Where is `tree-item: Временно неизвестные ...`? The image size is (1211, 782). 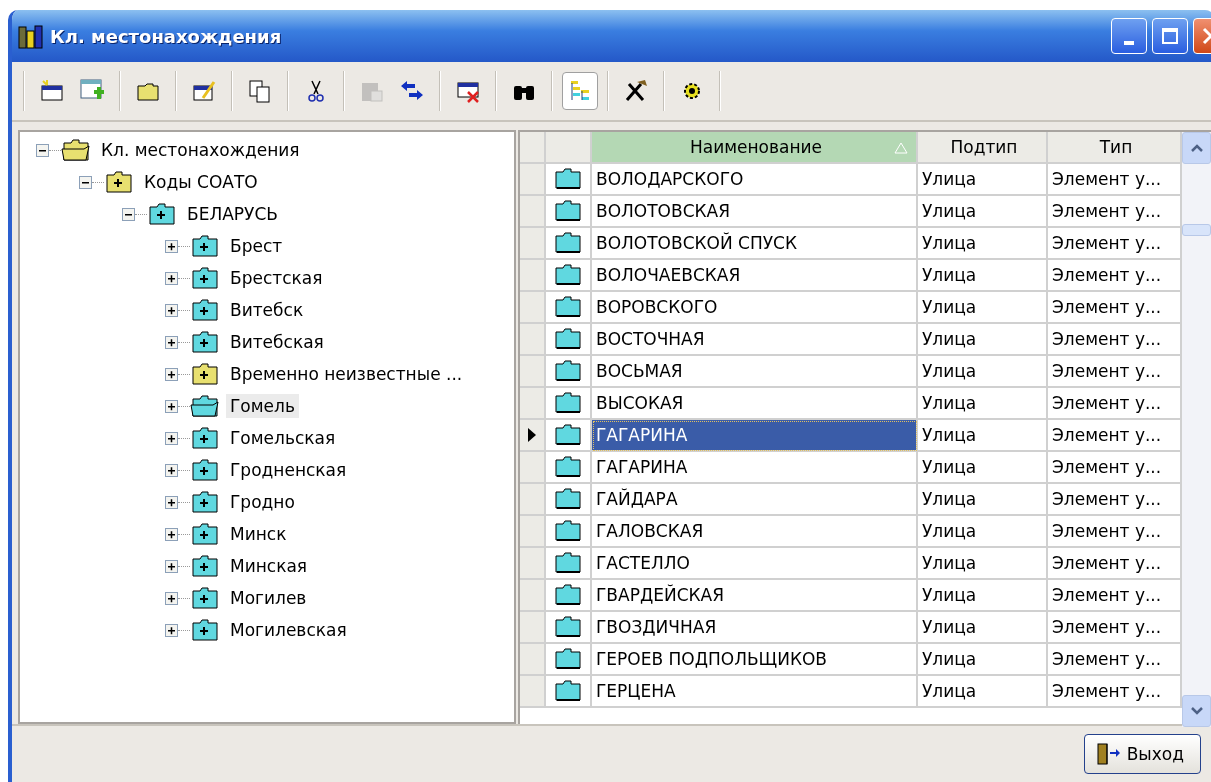
tree-item: Временно неизвестные ... is located at coordinates (346, 374).